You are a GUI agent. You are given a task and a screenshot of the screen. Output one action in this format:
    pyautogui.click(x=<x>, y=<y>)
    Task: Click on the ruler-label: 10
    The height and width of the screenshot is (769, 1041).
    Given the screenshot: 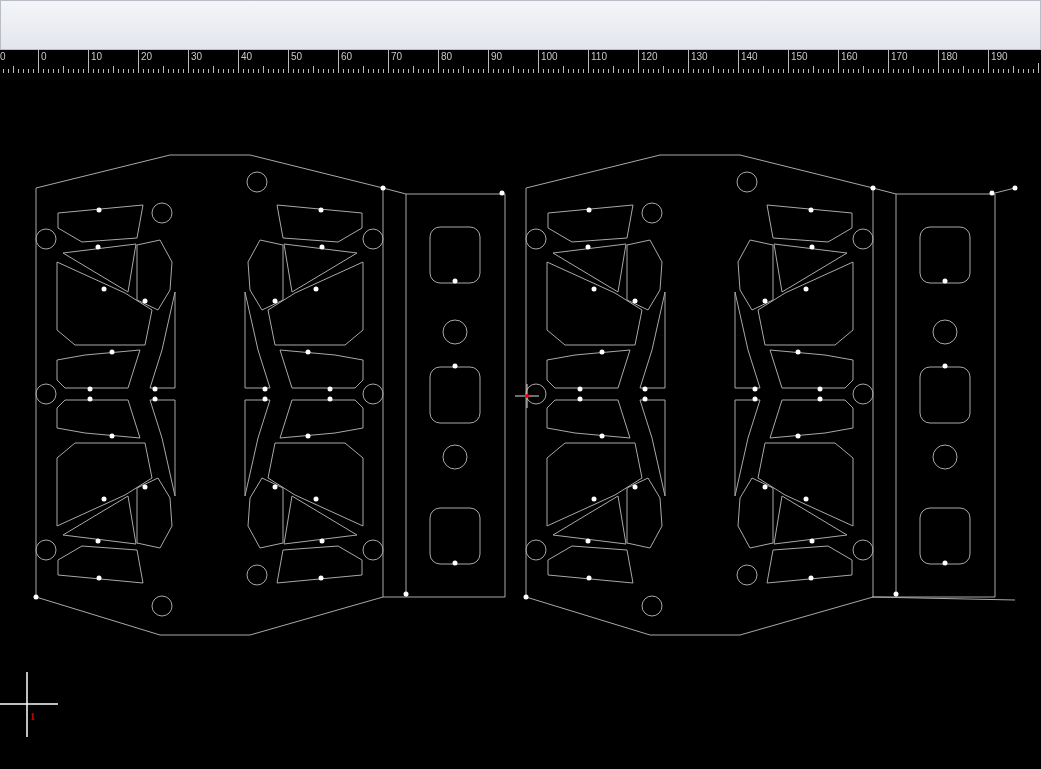 What is the action you would take?
    pyautogui.click(x=113, y=56)
    